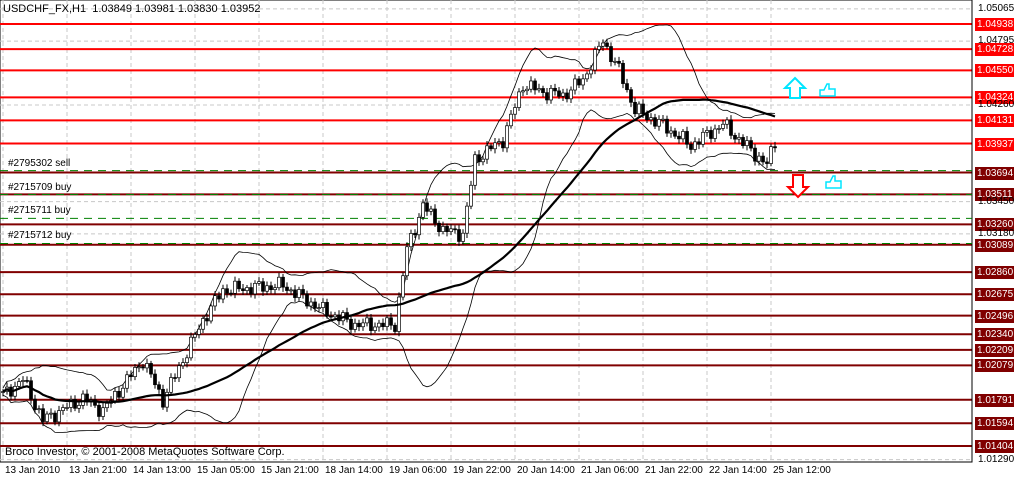  I want to click on order-label: #2715711 buy, so click(39, 210).